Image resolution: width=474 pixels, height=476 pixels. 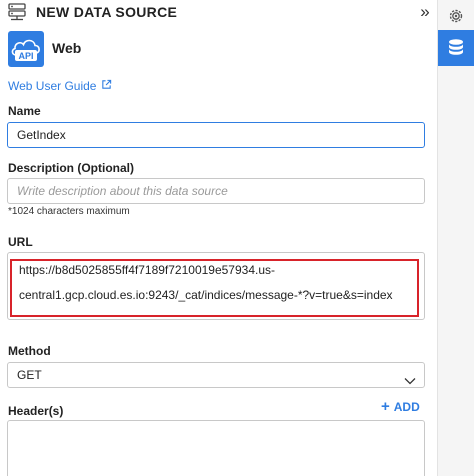 I want to click on cloud-api-icon: API, so click(x=26, y=49).